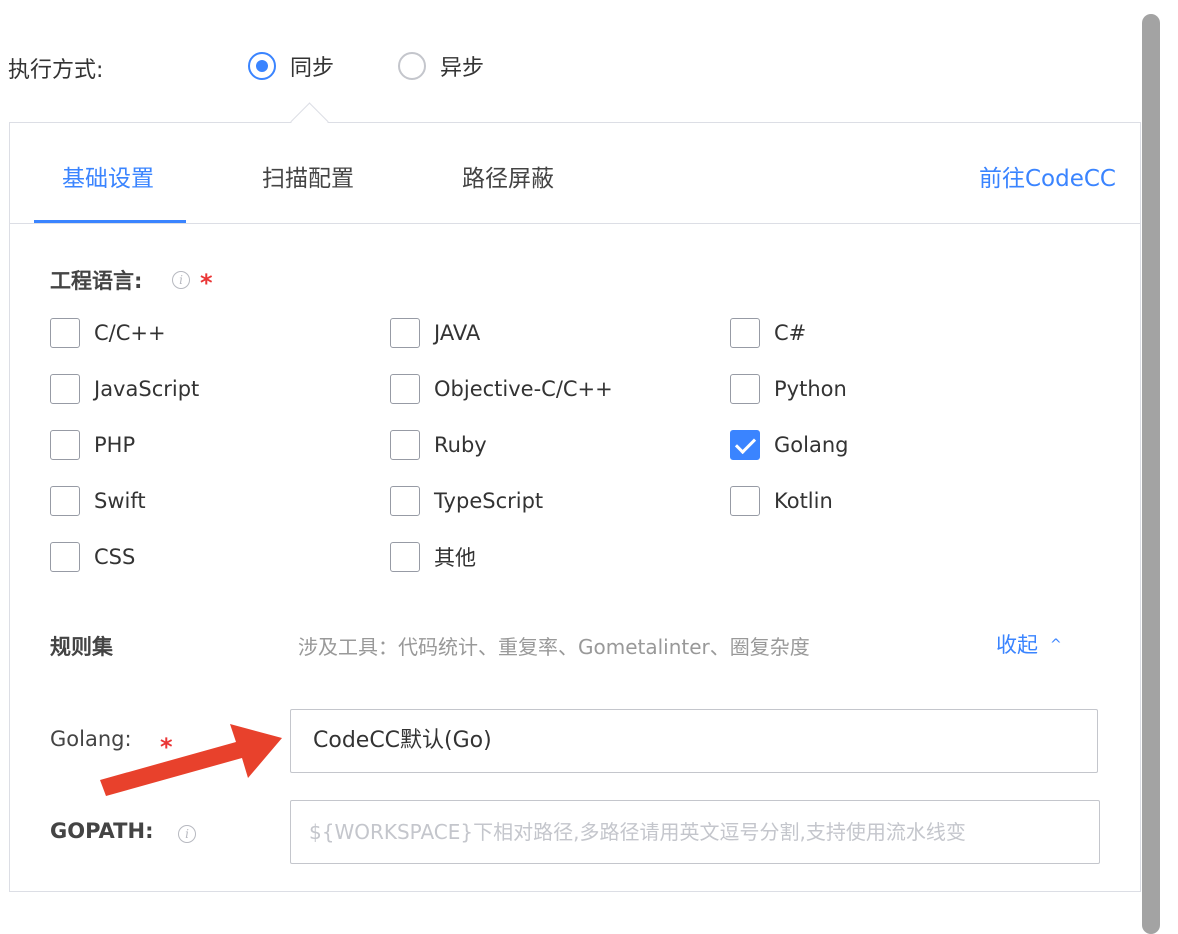 Image resolution: width=1178 pixels, height=934 pixels. I want to click on scrollbar-thumb, so click(1151, 474).